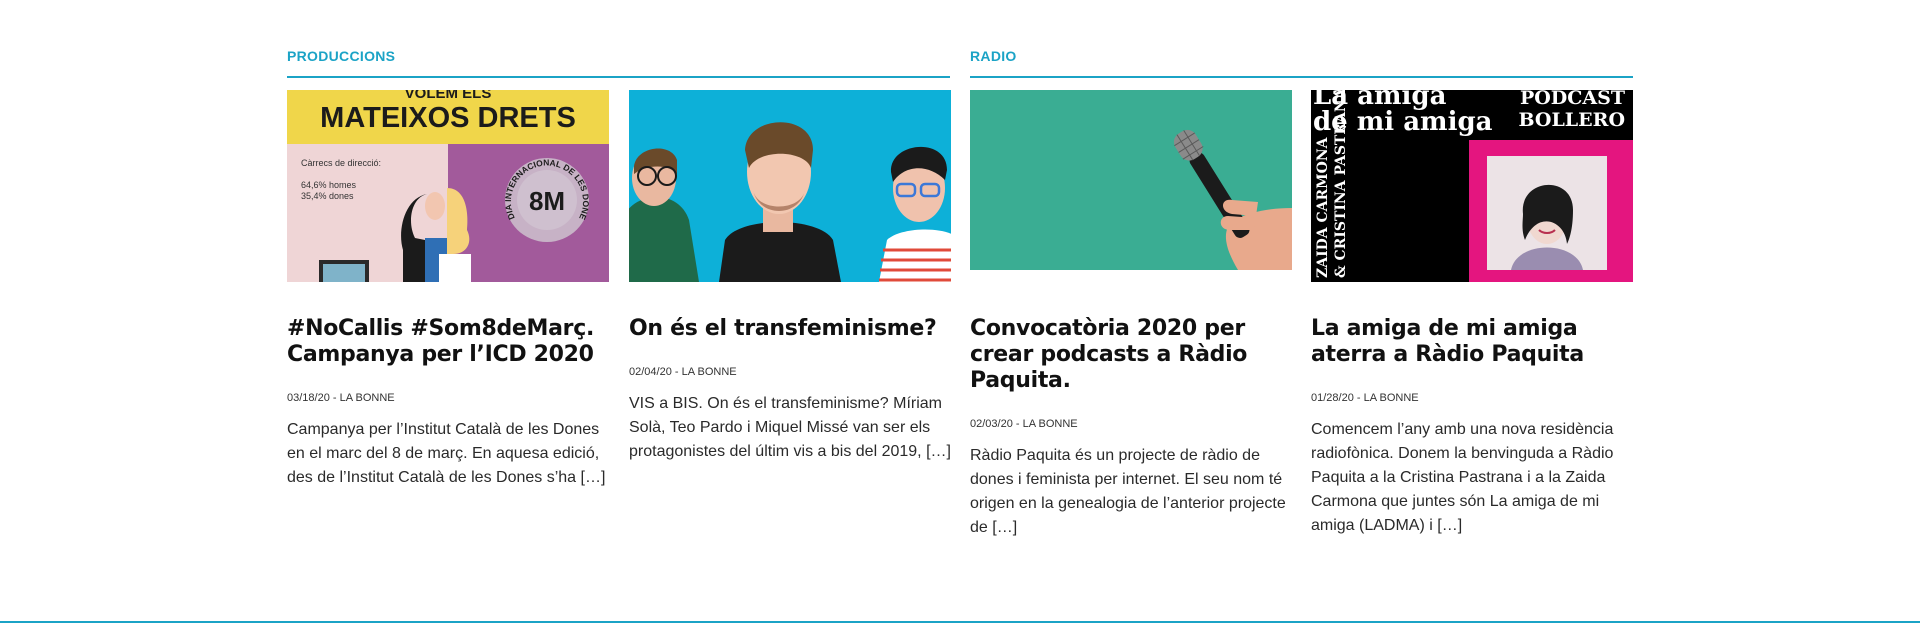 Image resolution: width=1920 pixels, height=623 pixels. What do you see at coordinates (327, 196) in the screenshot?
I see `poster-stat-women: 35,4% dones` at bounding box center [327, 196].